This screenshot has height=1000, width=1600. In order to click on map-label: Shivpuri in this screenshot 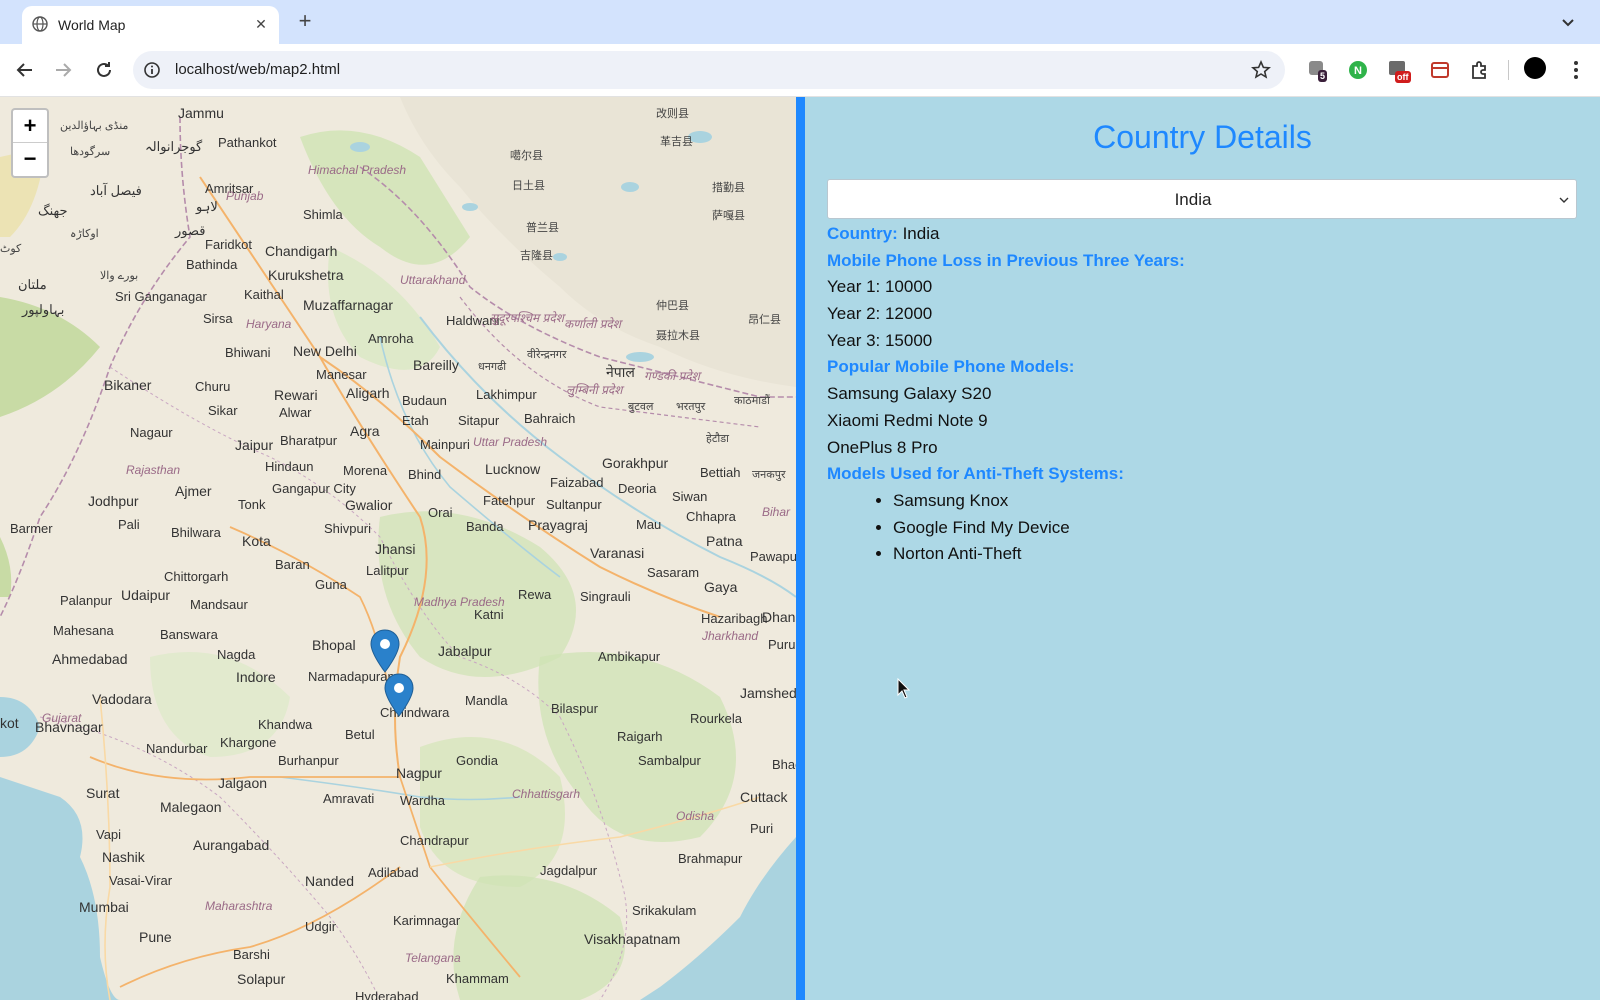, I will do `click(347, 528)`.